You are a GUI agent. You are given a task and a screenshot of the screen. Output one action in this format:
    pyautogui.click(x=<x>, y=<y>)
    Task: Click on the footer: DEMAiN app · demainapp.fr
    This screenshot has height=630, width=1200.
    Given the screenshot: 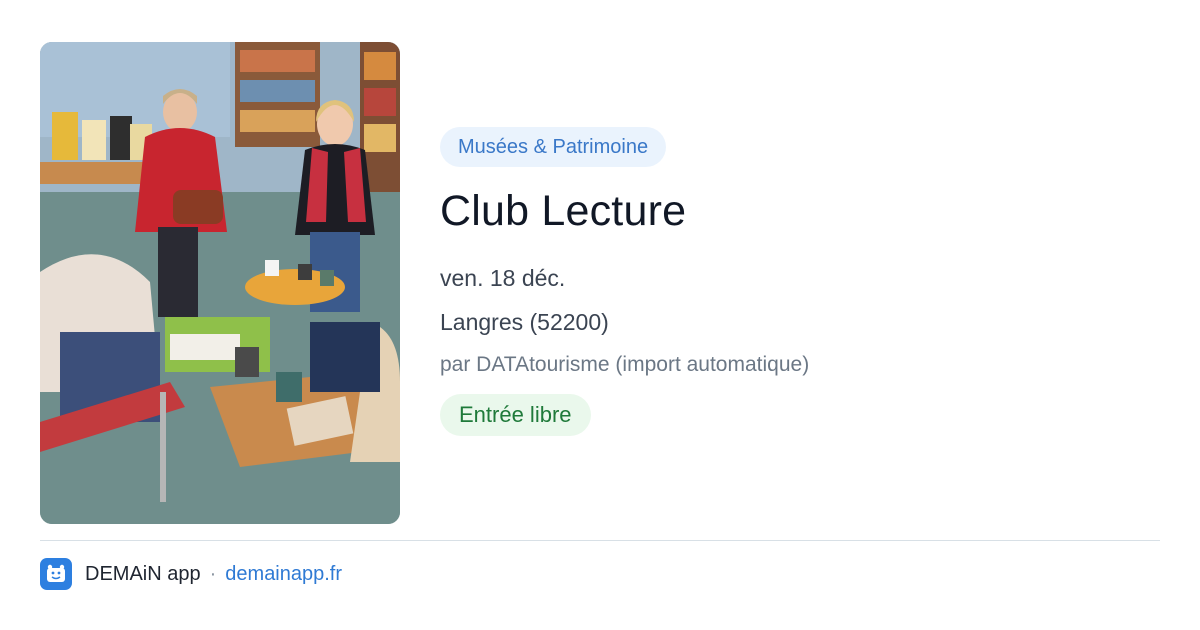 What is the action you would take?
    pyautogui.click(x=191, y=574)
    